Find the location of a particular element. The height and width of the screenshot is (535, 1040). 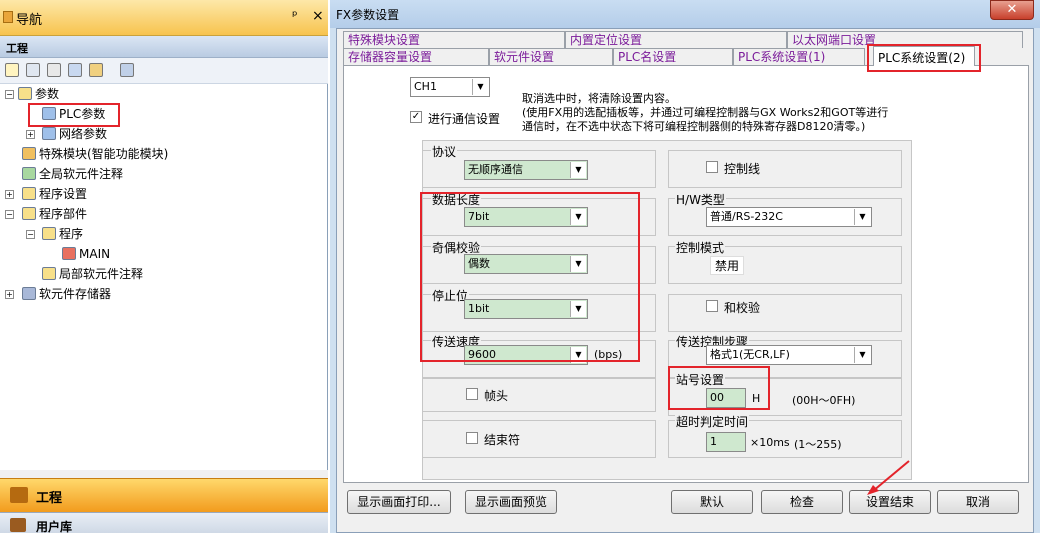

project-icon is located at coordinates (19, 495).